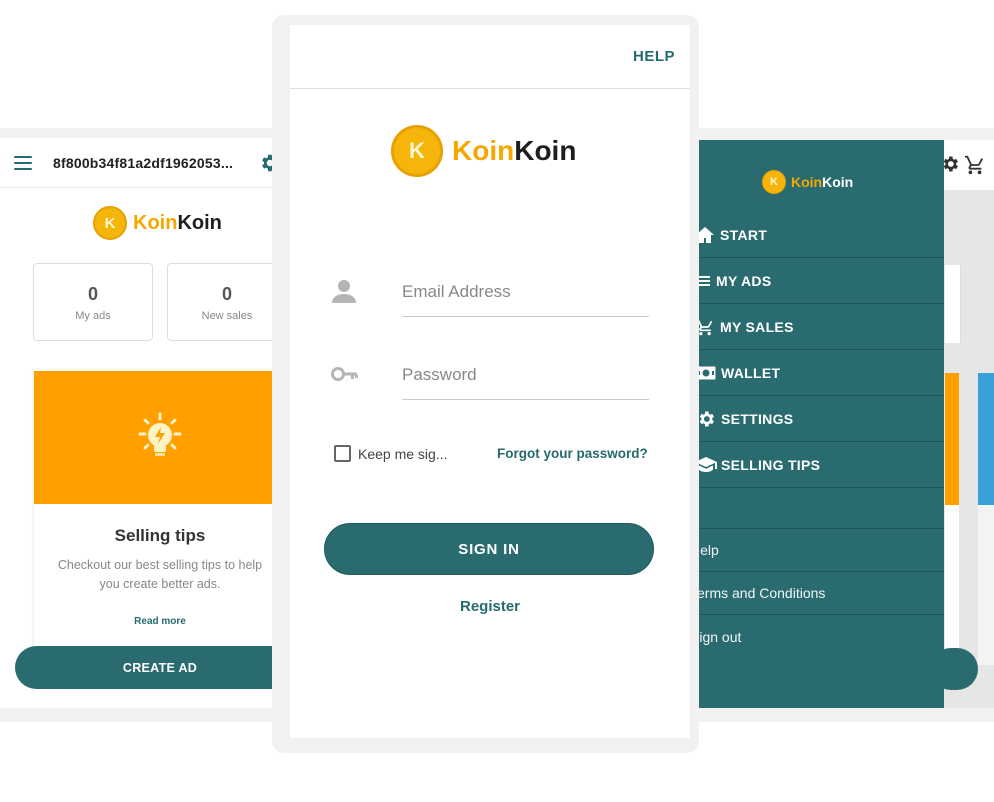  Describe the element at coordinates (23, 162) in the screenshot. I see `hamburger-menu-icon` at that location.